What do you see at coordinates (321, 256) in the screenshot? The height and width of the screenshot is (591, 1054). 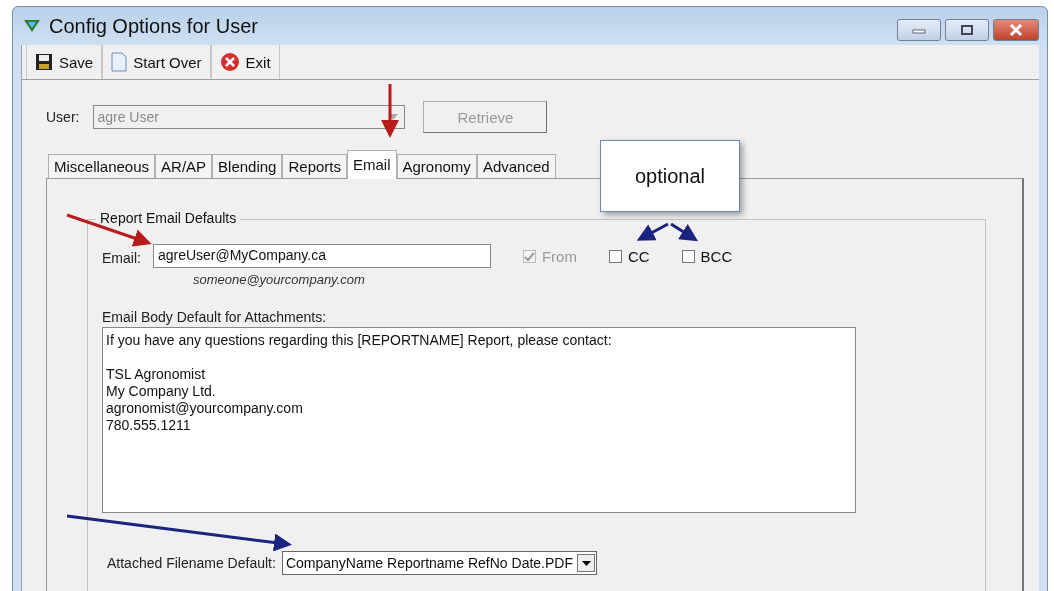 I see `email-field: agreUser@MyCompany.ca` at bounding box center [321, 256].